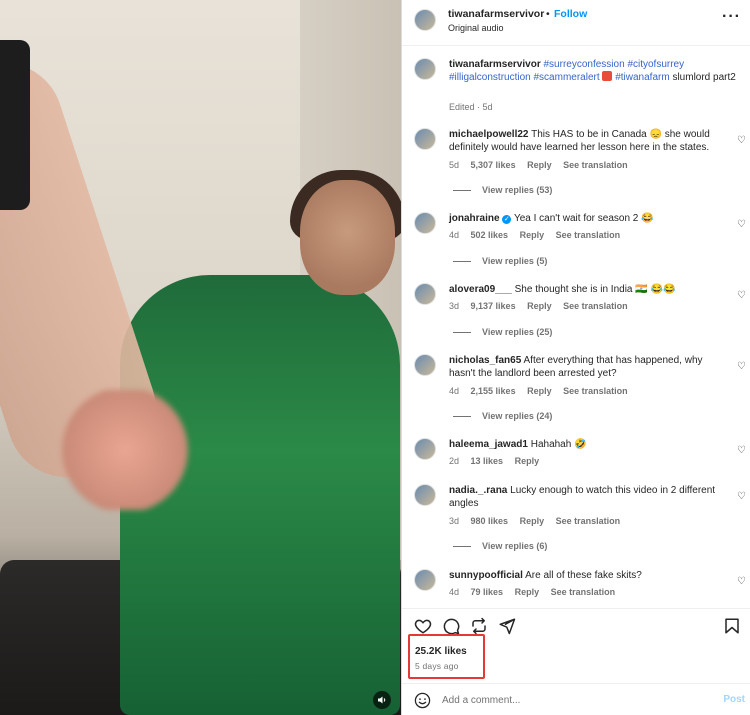 The image size is (750, 715). I want to click on author-username: tiwanafarmservivor, so click(496, 14).